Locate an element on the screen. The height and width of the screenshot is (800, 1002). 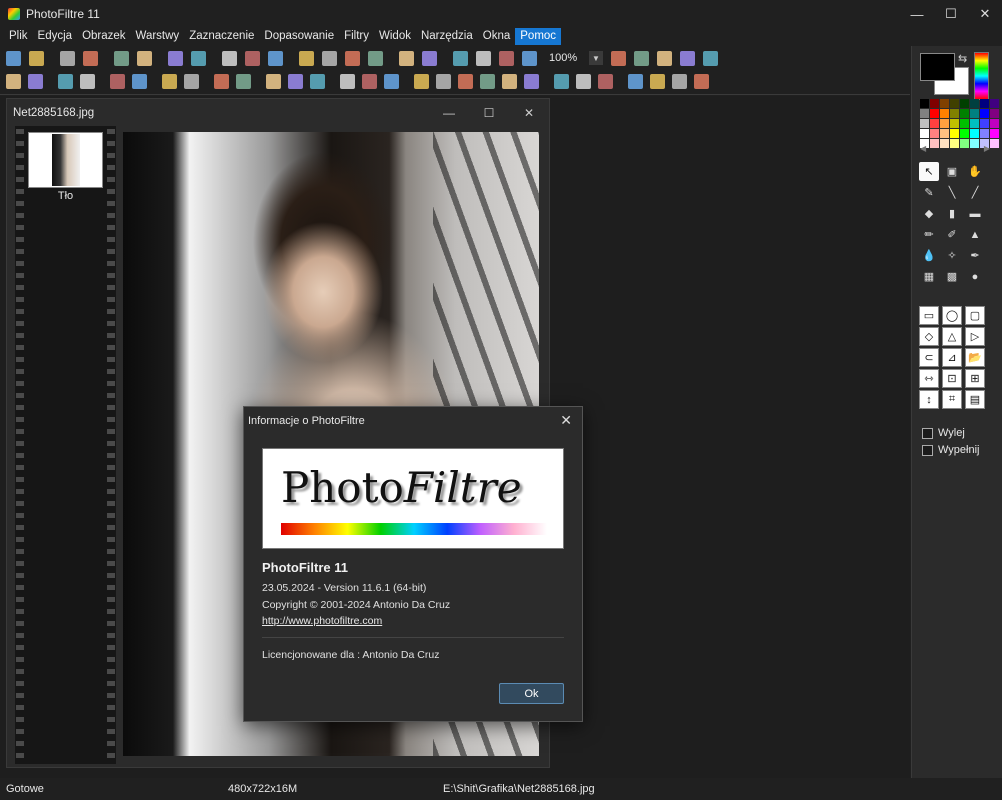
picture-icon is located at coordinates (687, 58).